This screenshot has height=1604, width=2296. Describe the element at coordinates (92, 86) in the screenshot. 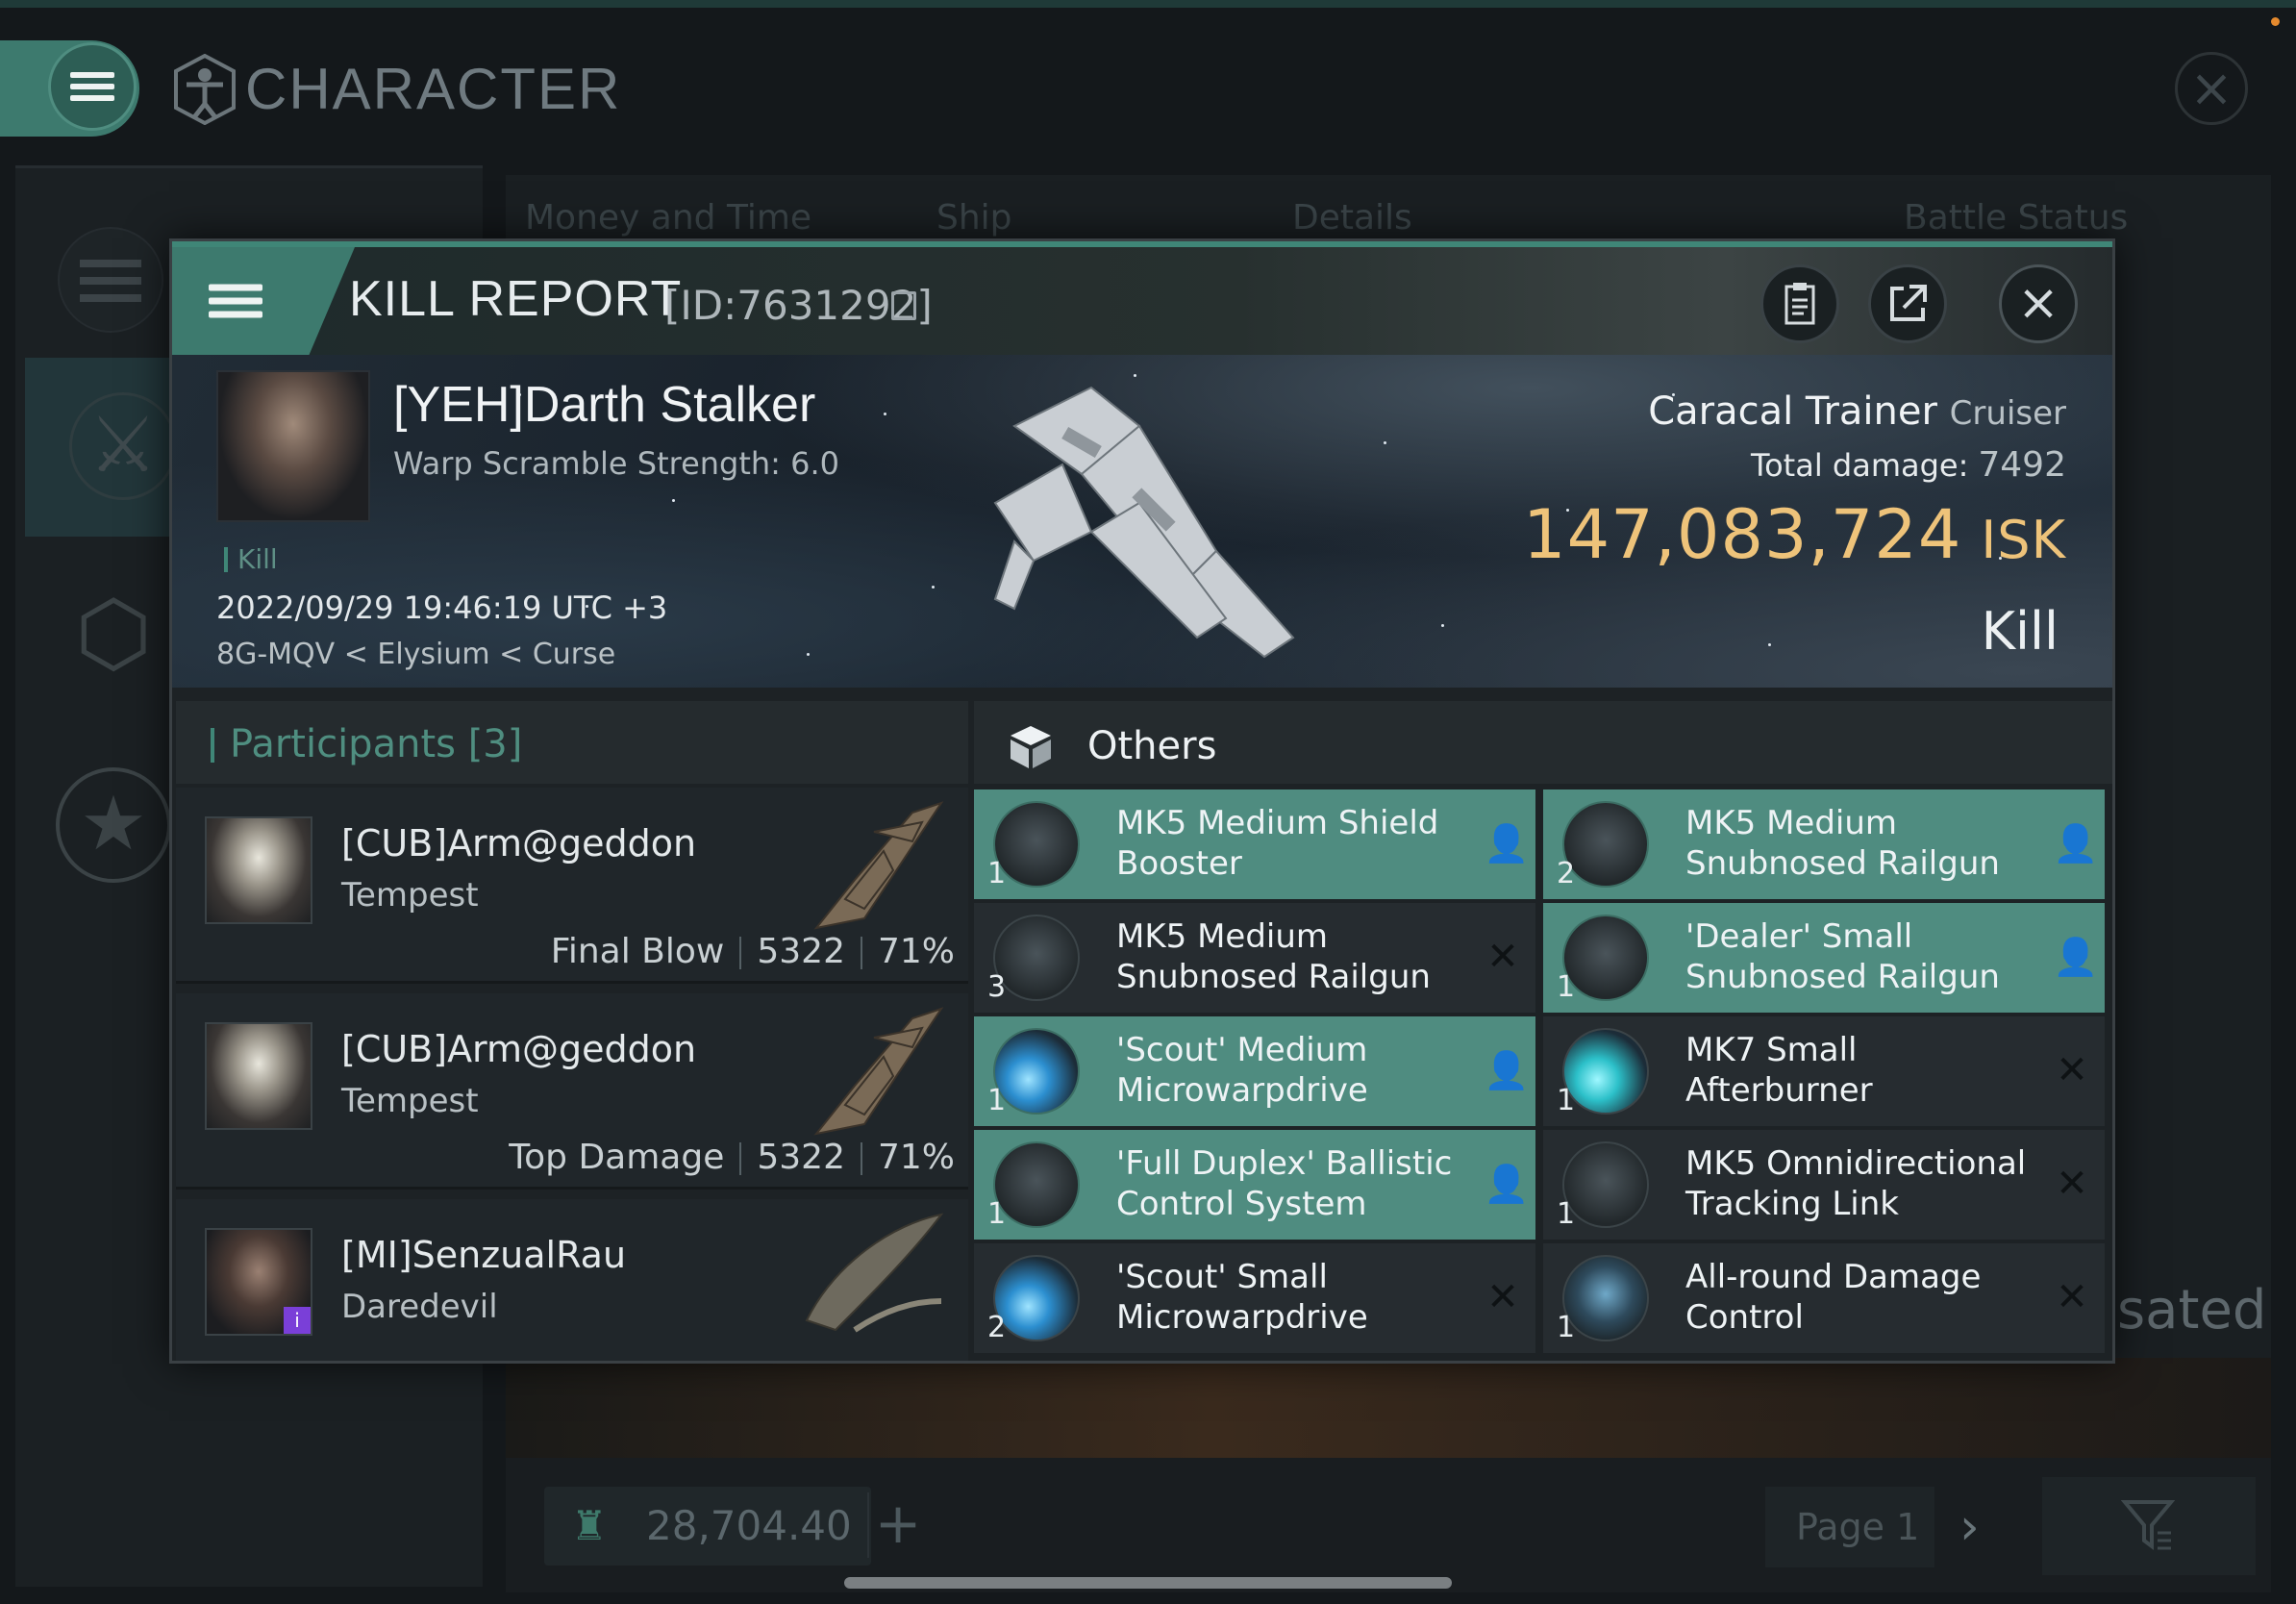

I see `main-menu-button` at that location.